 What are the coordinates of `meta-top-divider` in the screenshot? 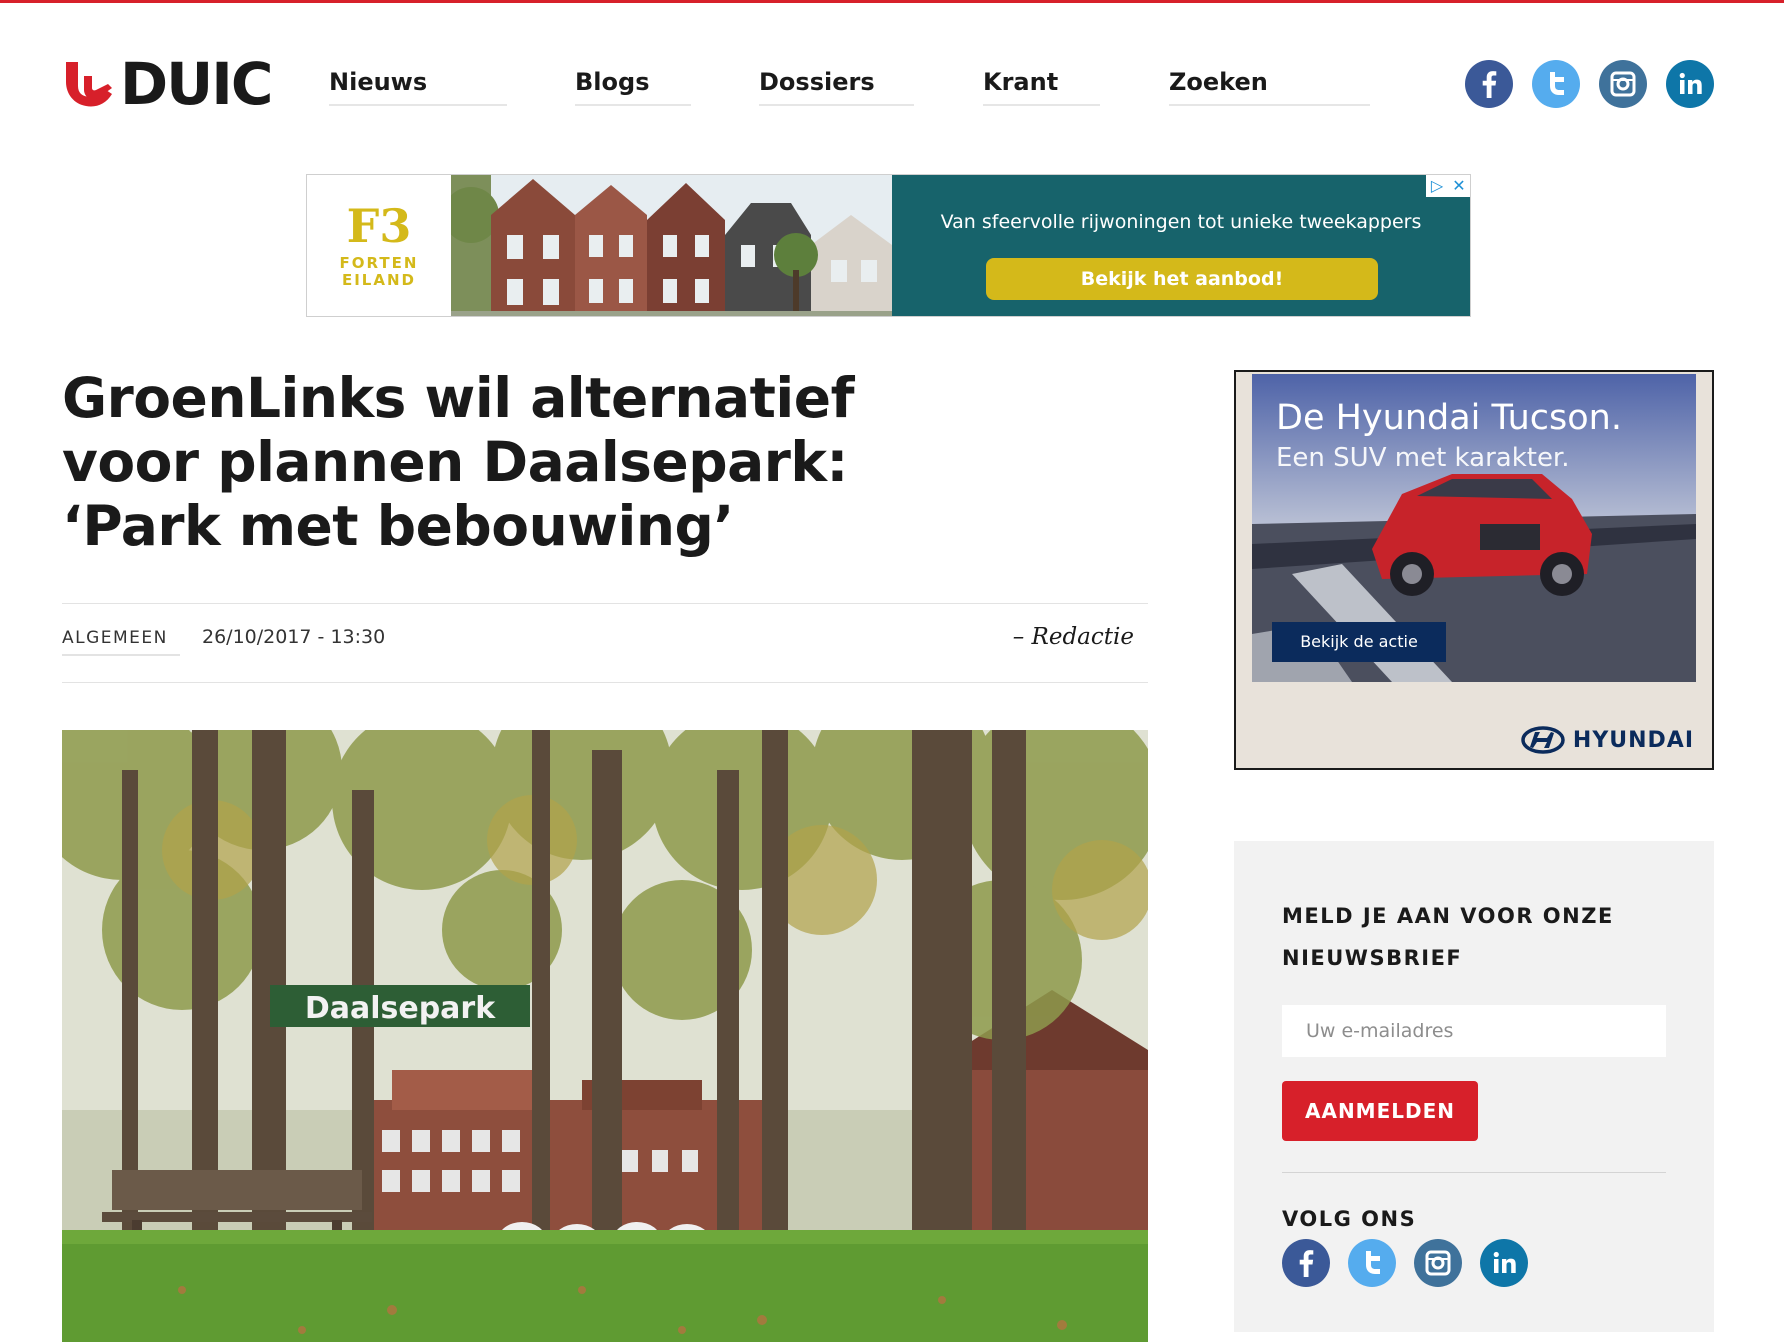 It's located at (605, 603).